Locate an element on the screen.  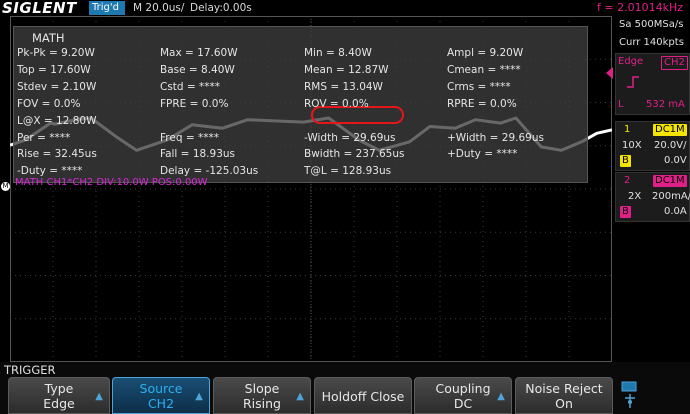
measurement-col3-row5: -Width = 29.69us is located at coordinates (350, 137).